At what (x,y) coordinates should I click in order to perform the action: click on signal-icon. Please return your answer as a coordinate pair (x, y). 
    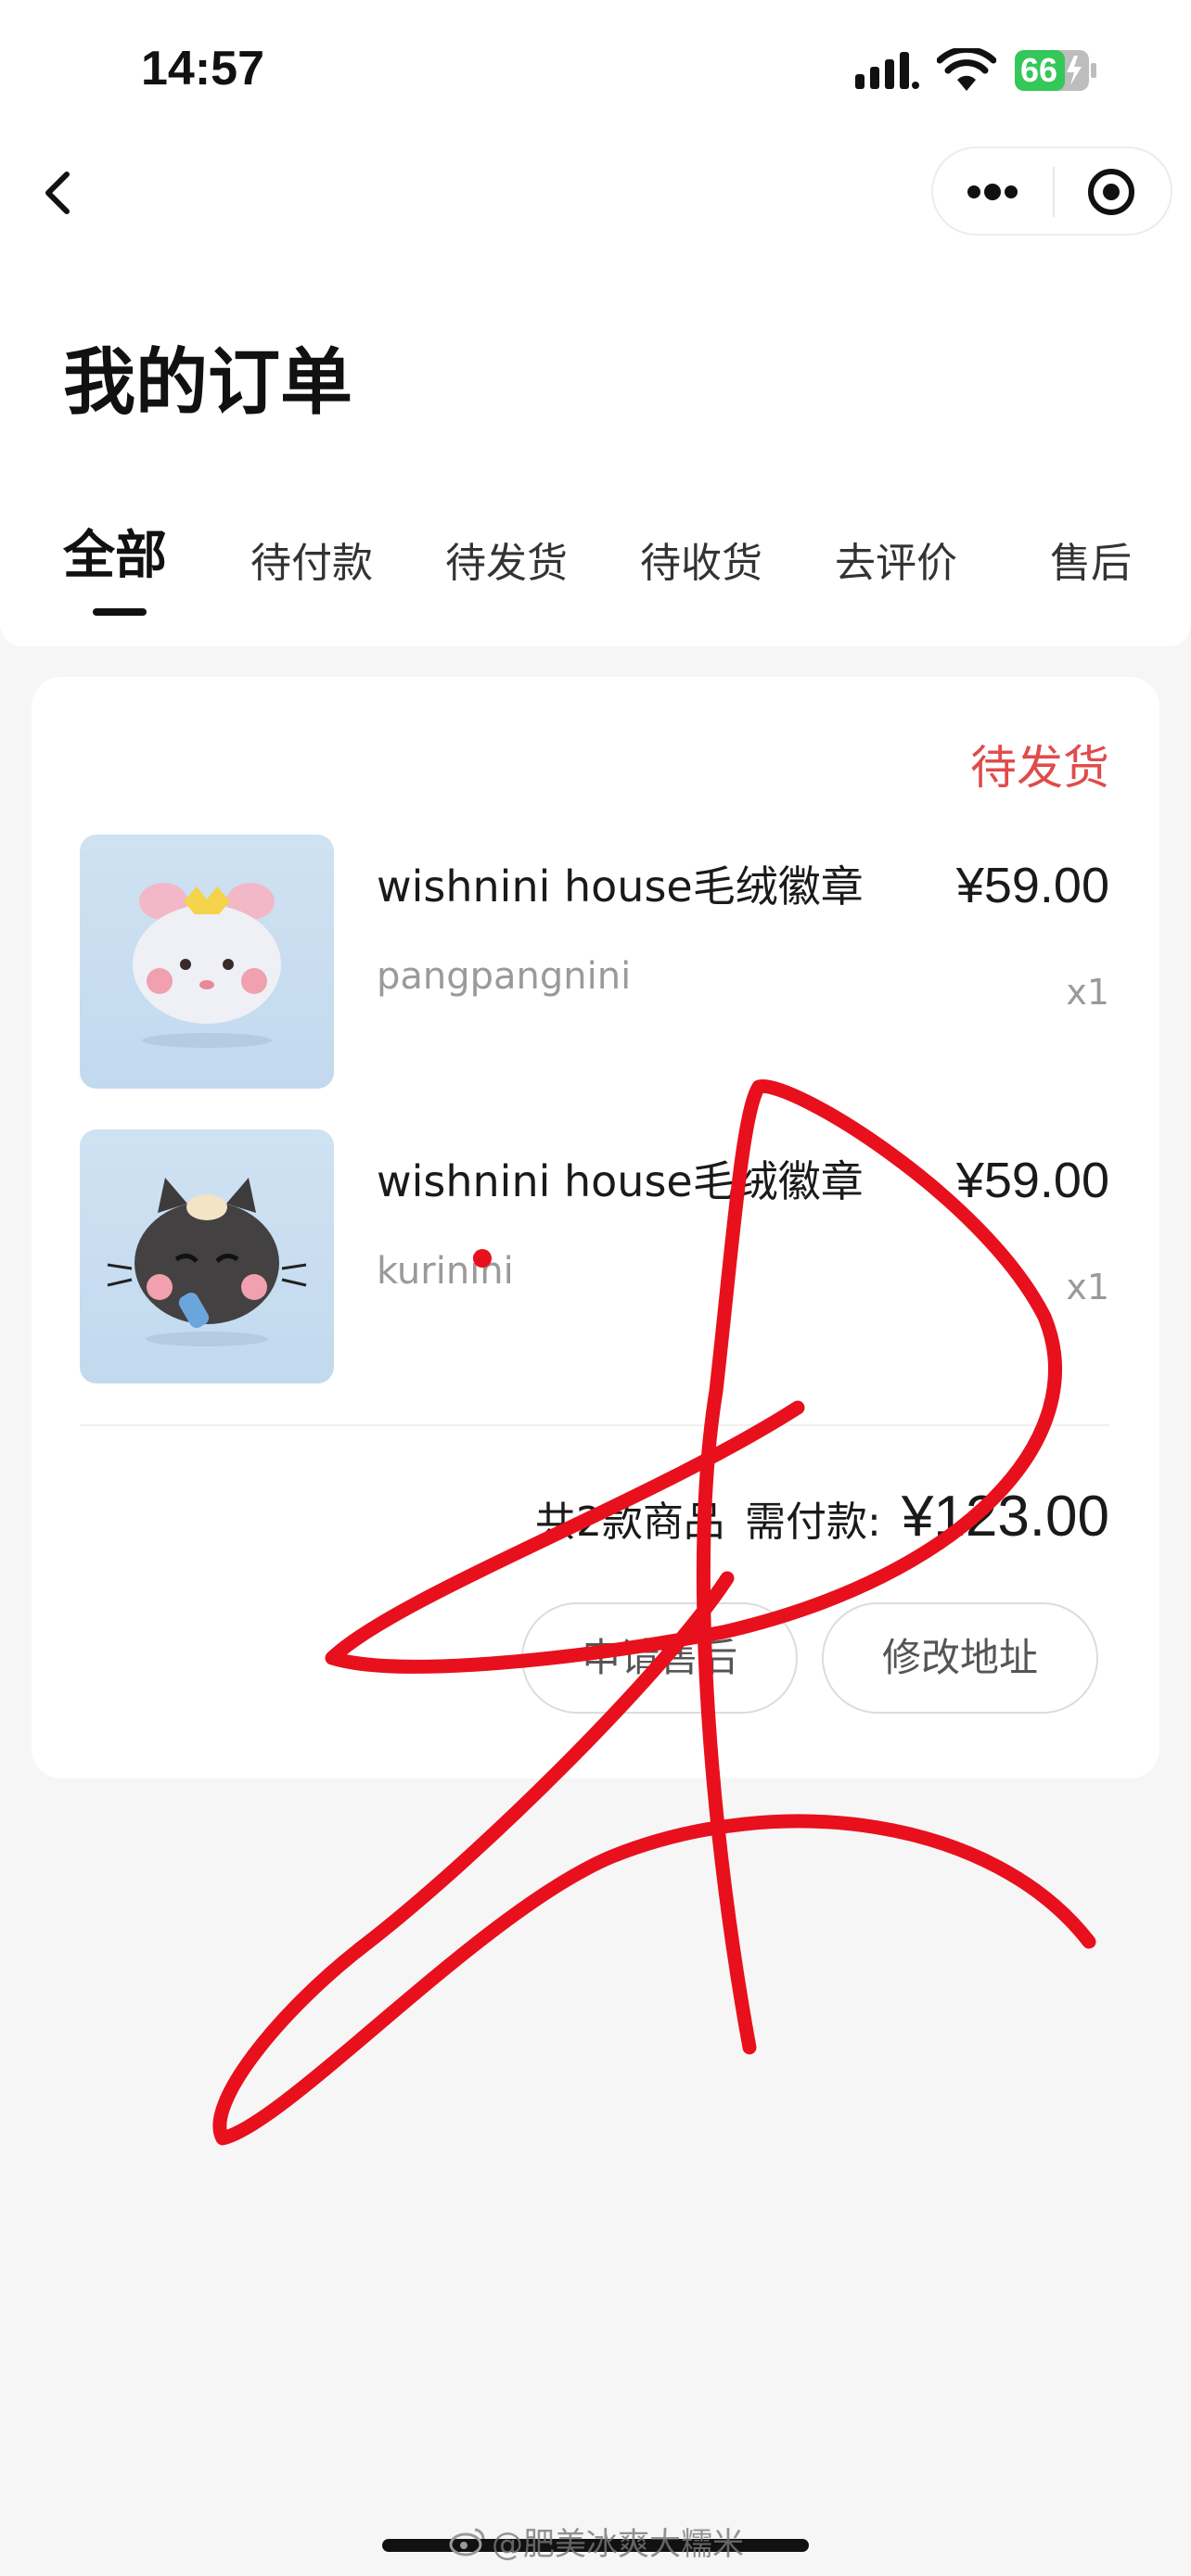
    Looking at the image, I should click on (887, 71).